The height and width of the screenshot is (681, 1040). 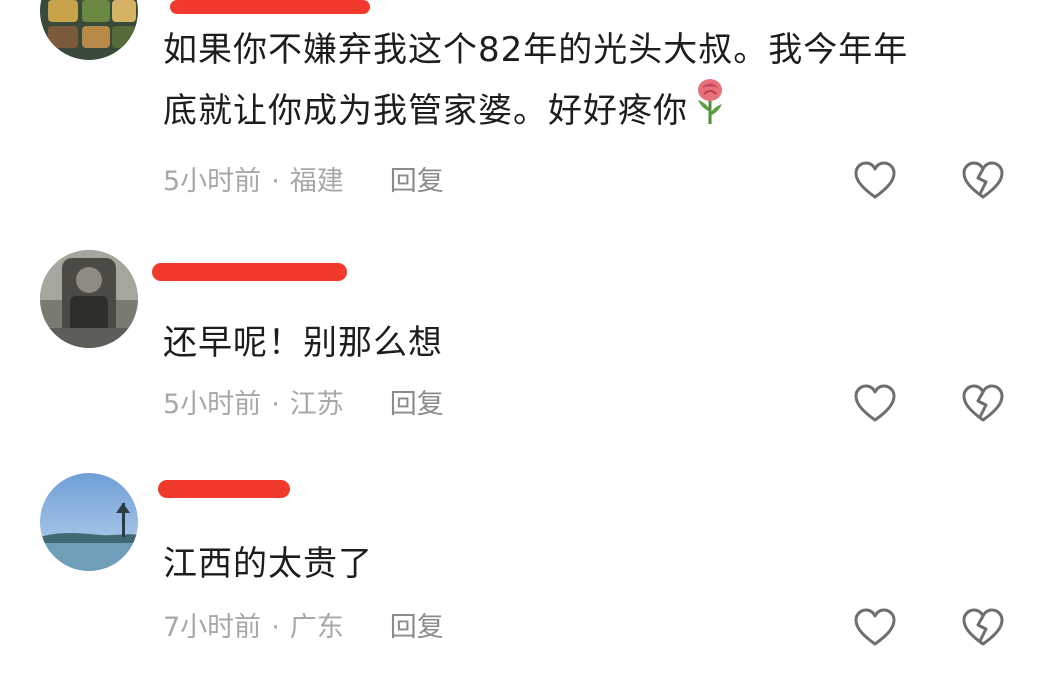 I want to click on comment-meta: 7小时前 · 广东 回复, so click(x=303, y=628).